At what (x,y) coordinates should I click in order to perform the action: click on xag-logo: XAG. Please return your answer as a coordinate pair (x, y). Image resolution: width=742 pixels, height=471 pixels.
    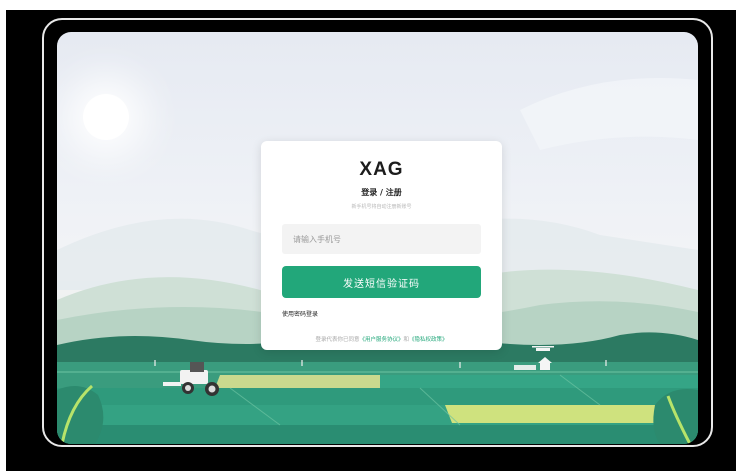
    Looking at the image, I should click on (381, 169).